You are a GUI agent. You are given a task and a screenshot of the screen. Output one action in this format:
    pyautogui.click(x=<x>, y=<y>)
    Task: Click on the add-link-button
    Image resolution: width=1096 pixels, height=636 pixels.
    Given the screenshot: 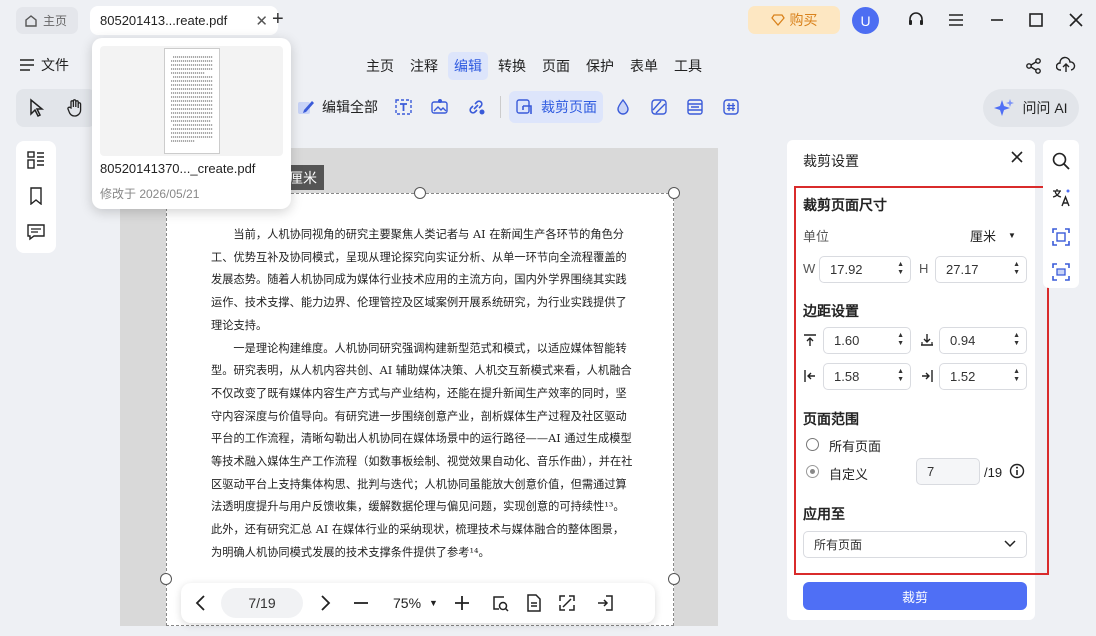 What is the action you would take?
    pyautogui.click(x=476, y=107)
    